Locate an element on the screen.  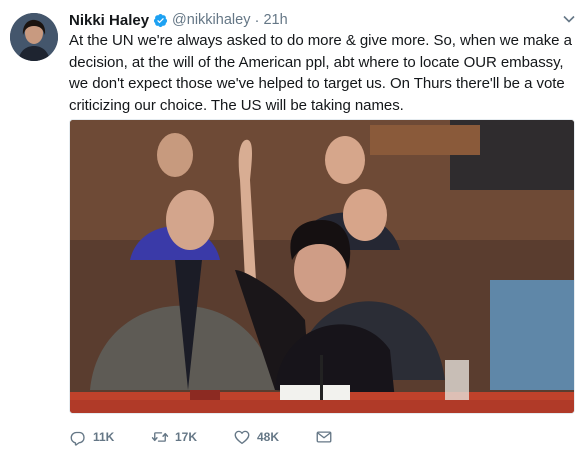
tweet-actions: 11K 17K 48K is located at coordinates (201, 437).